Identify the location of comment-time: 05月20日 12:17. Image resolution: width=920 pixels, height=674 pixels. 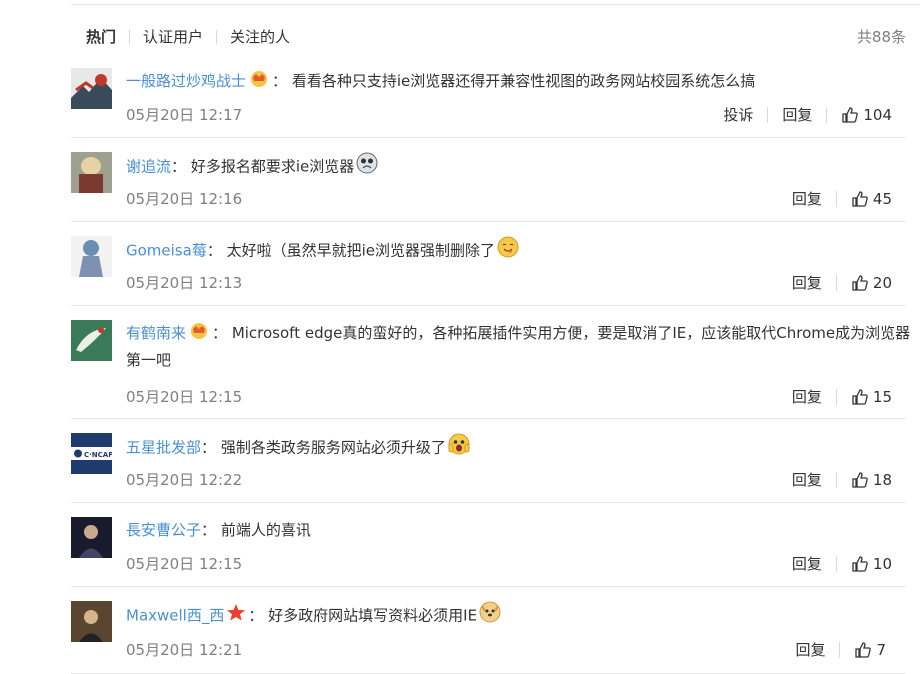
(184, 115).